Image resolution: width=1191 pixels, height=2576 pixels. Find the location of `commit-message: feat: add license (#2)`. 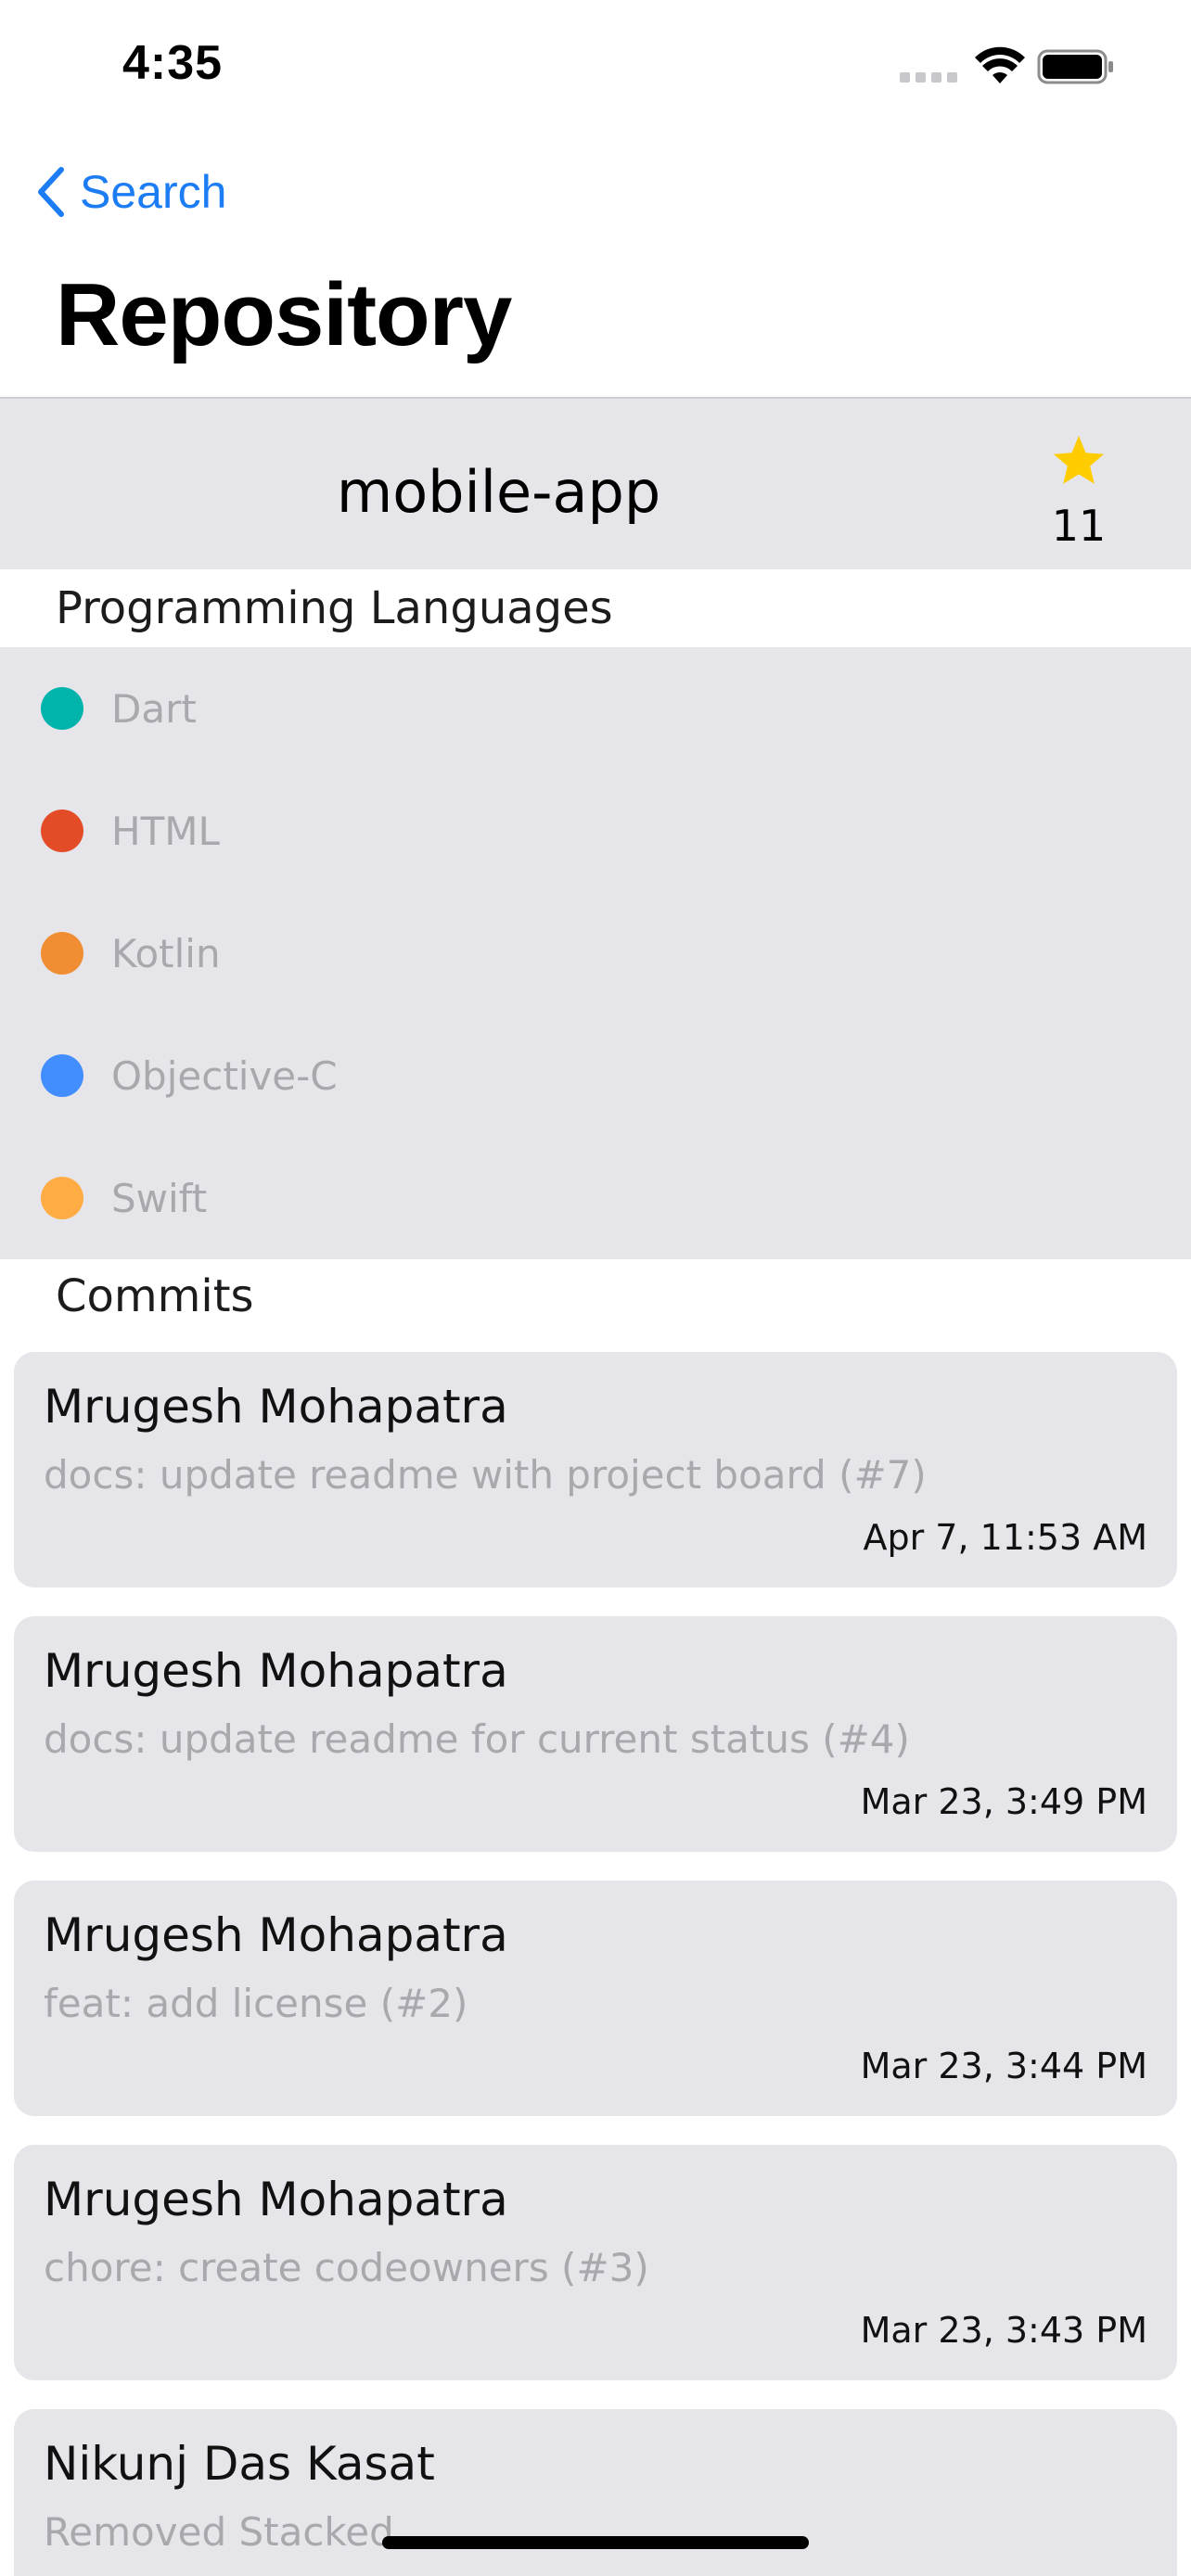

commit-message: feat: add license (#2) is located at coordinates (256, 2004).